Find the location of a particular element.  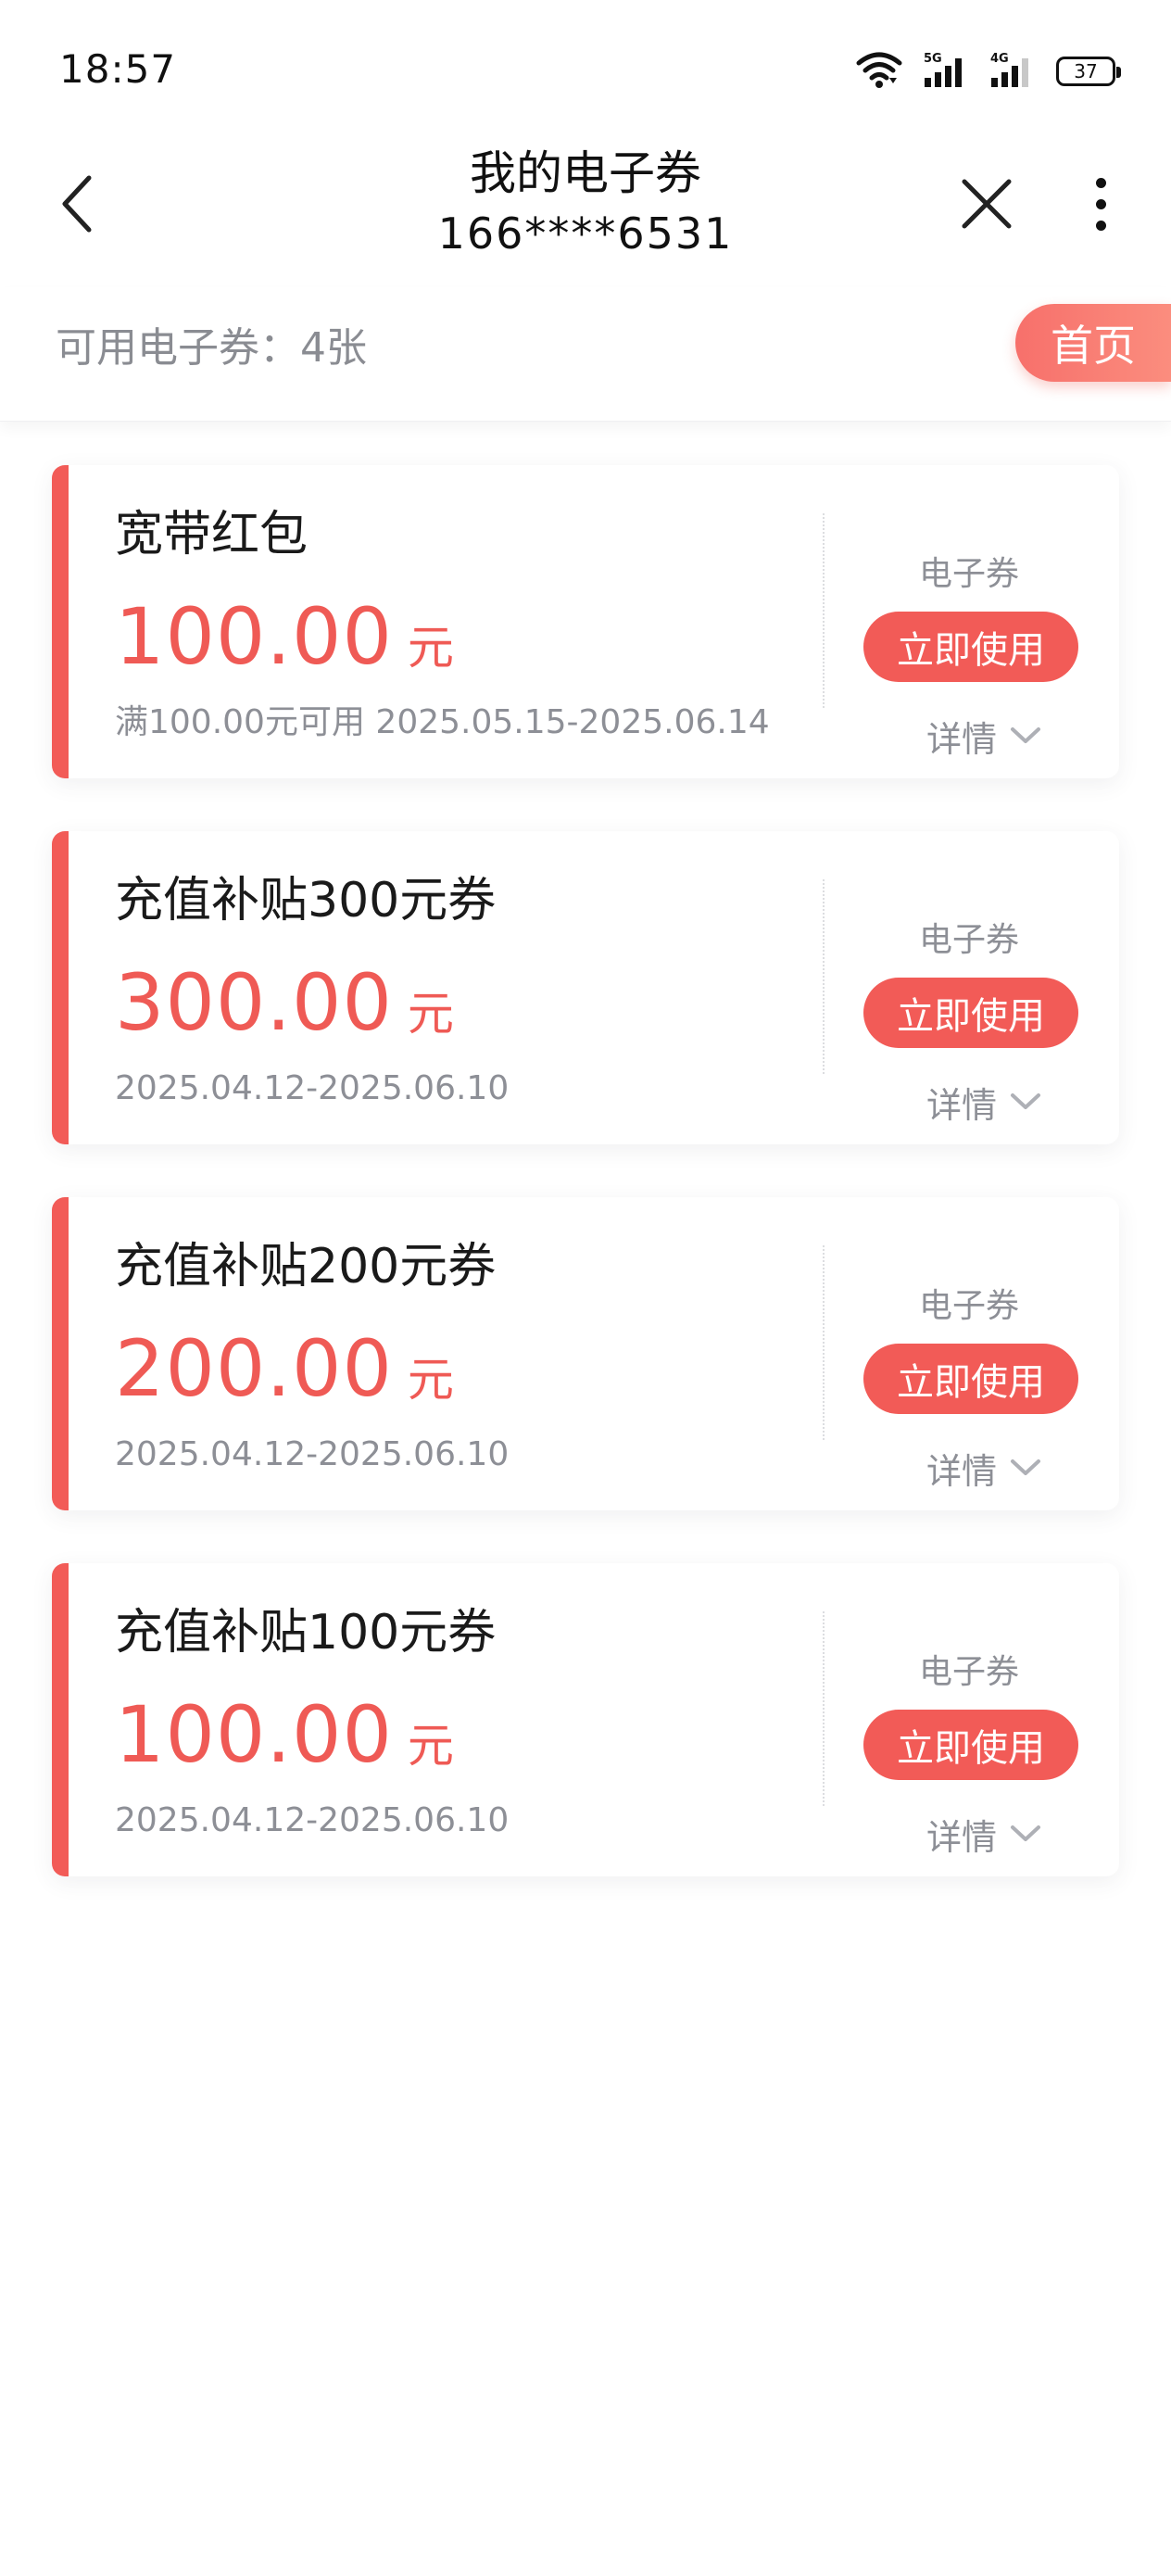

svg-text: 4G is located at coordinates (1000, 59).